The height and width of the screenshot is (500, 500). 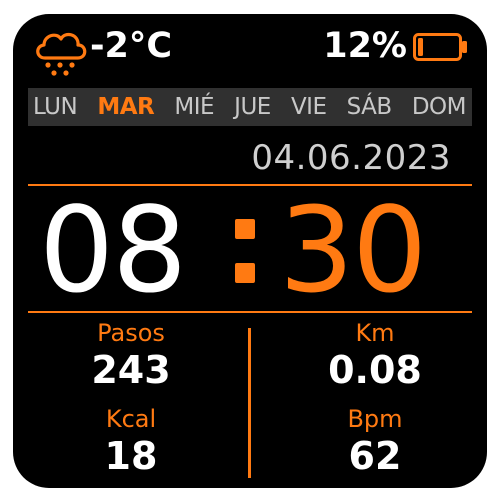 I want to click on snow-cloud-icon, so click(x=61, y=54).